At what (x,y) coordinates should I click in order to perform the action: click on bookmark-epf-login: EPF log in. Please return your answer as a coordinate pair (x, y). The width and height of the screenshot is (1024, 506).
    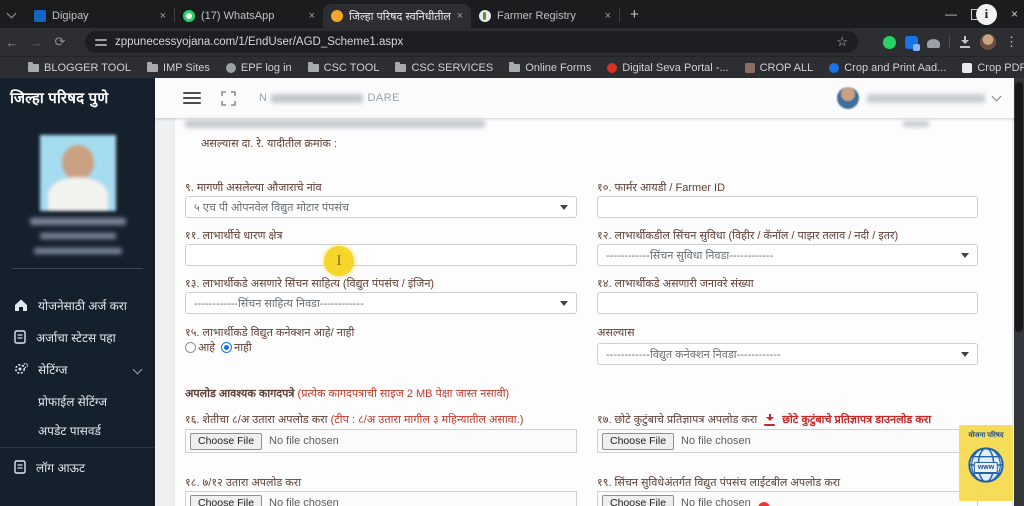
    Looking at the image, I should click on (258, 68).